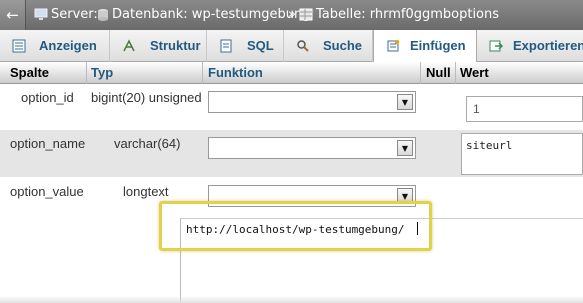 Image resolution: width=583 pixels, height=303 pixels. Describe the element at coordinates (102, 72) in the screenshot. I see `header-typ: Typ` at that location.